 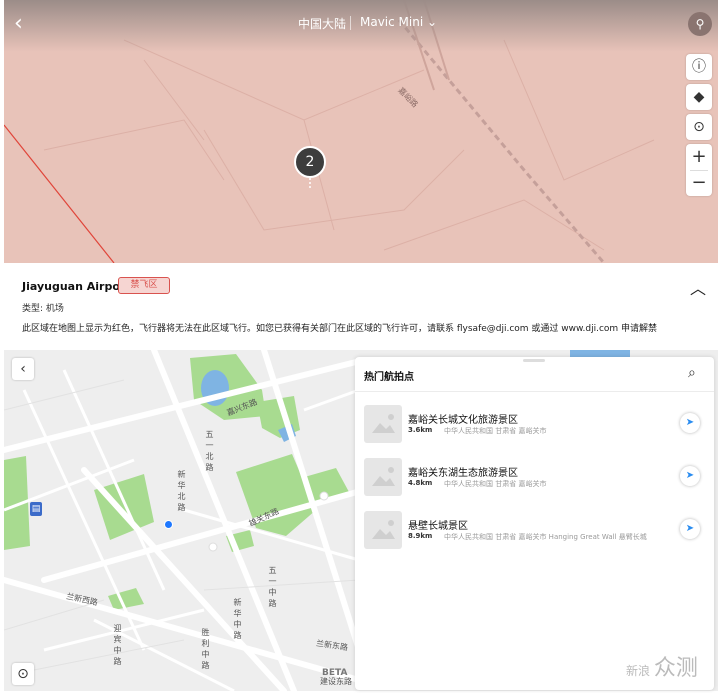 I want to click on toolbar-divider, so click(x=350, y=23).